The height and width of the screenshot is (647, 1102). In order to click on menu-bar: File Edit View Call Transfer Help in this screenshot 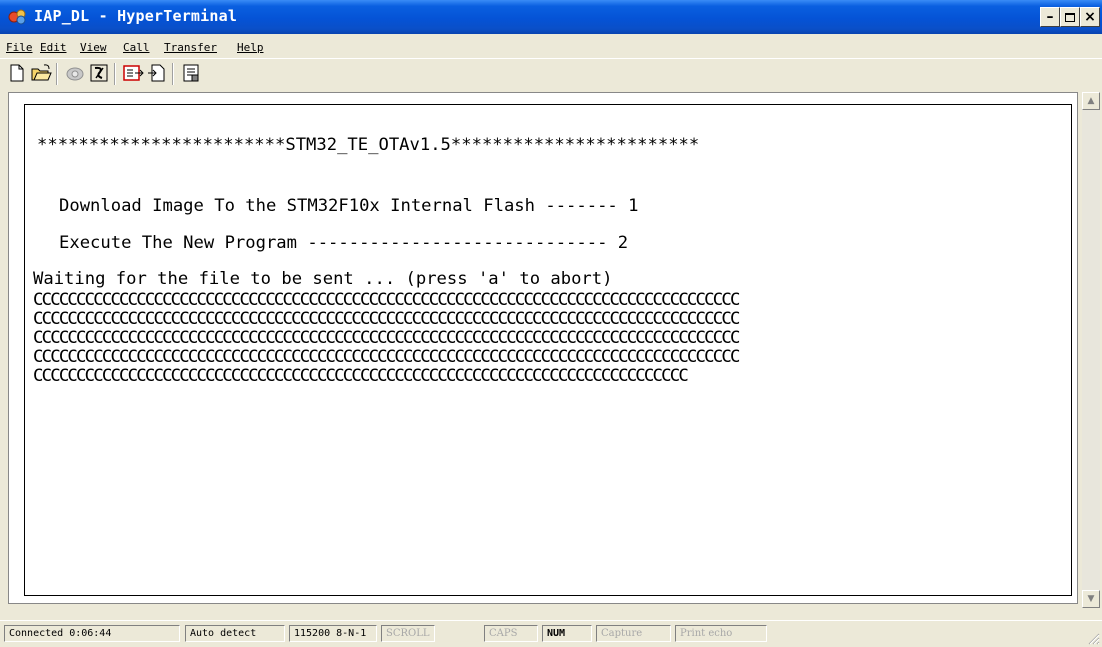, I will do `click(551, 46)`.